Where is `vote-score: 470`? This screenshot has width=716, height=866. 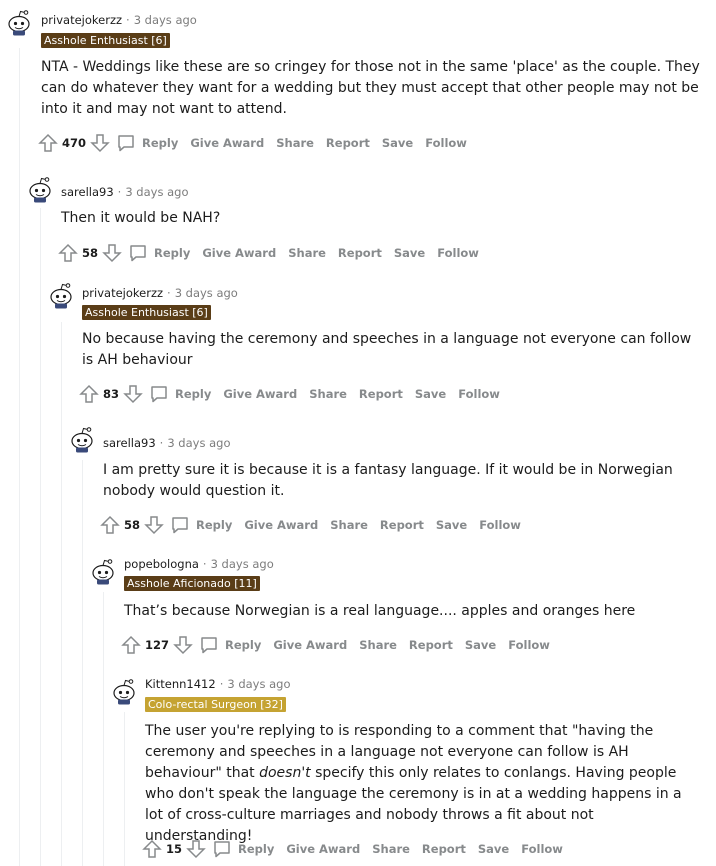
vote-score: 470 is located at coordinates (74, 143).